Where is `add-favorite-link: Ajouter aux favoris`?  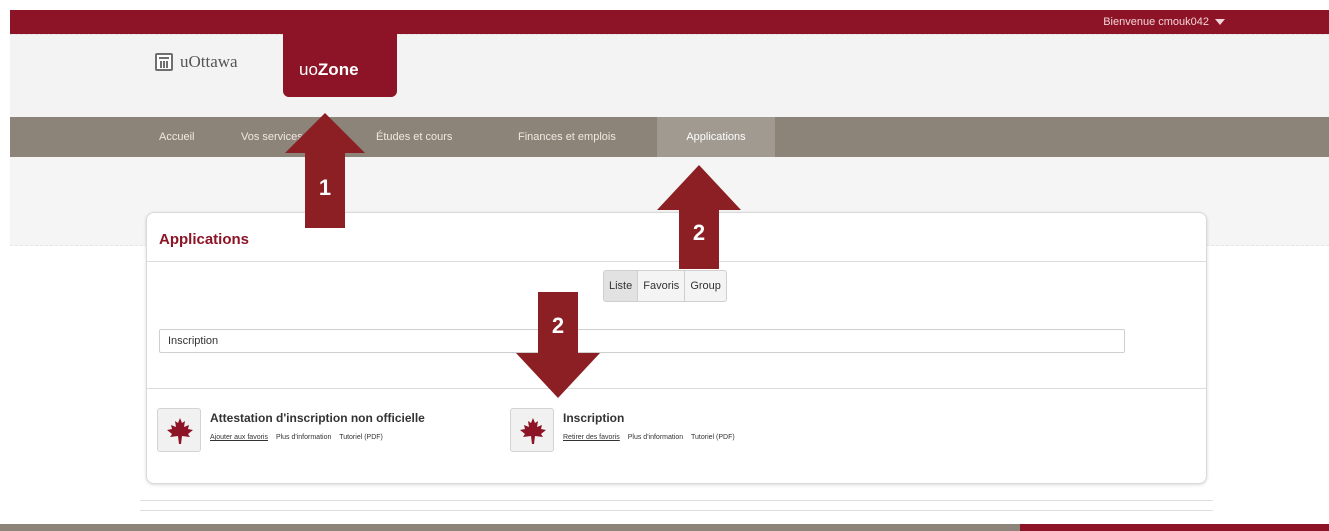
add-favorite-link: Ajouter aux favoris is located at coordinates (239, 437).